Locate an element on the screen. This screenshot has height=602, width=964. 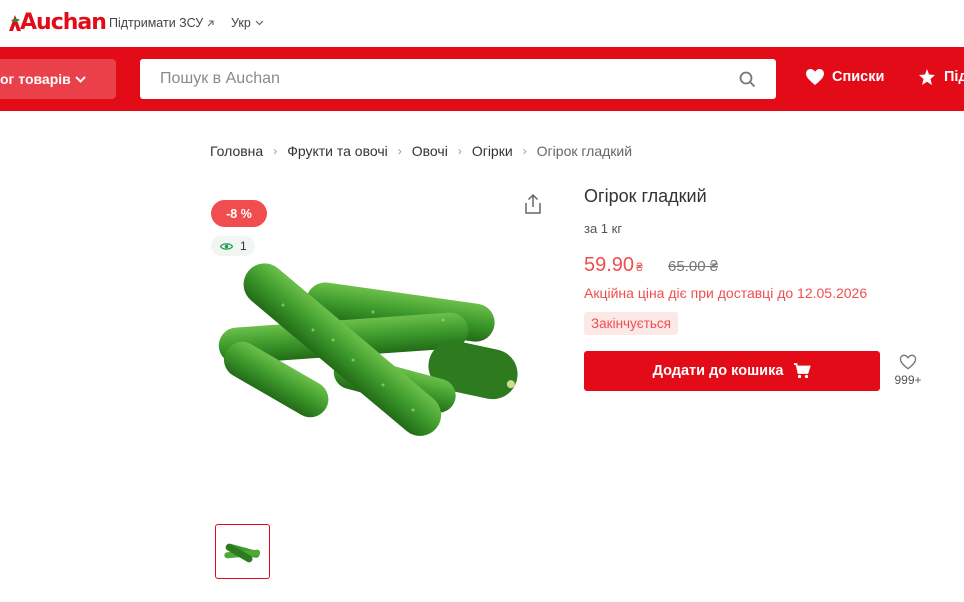
product-price: 59.90 ₴ is located at coordinates (613, 265).